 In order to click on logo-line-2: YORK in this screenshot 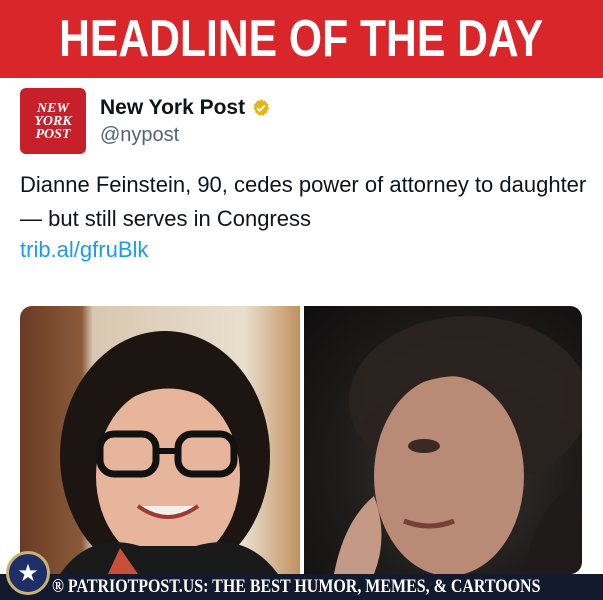, I will do `click(53, 121)`.